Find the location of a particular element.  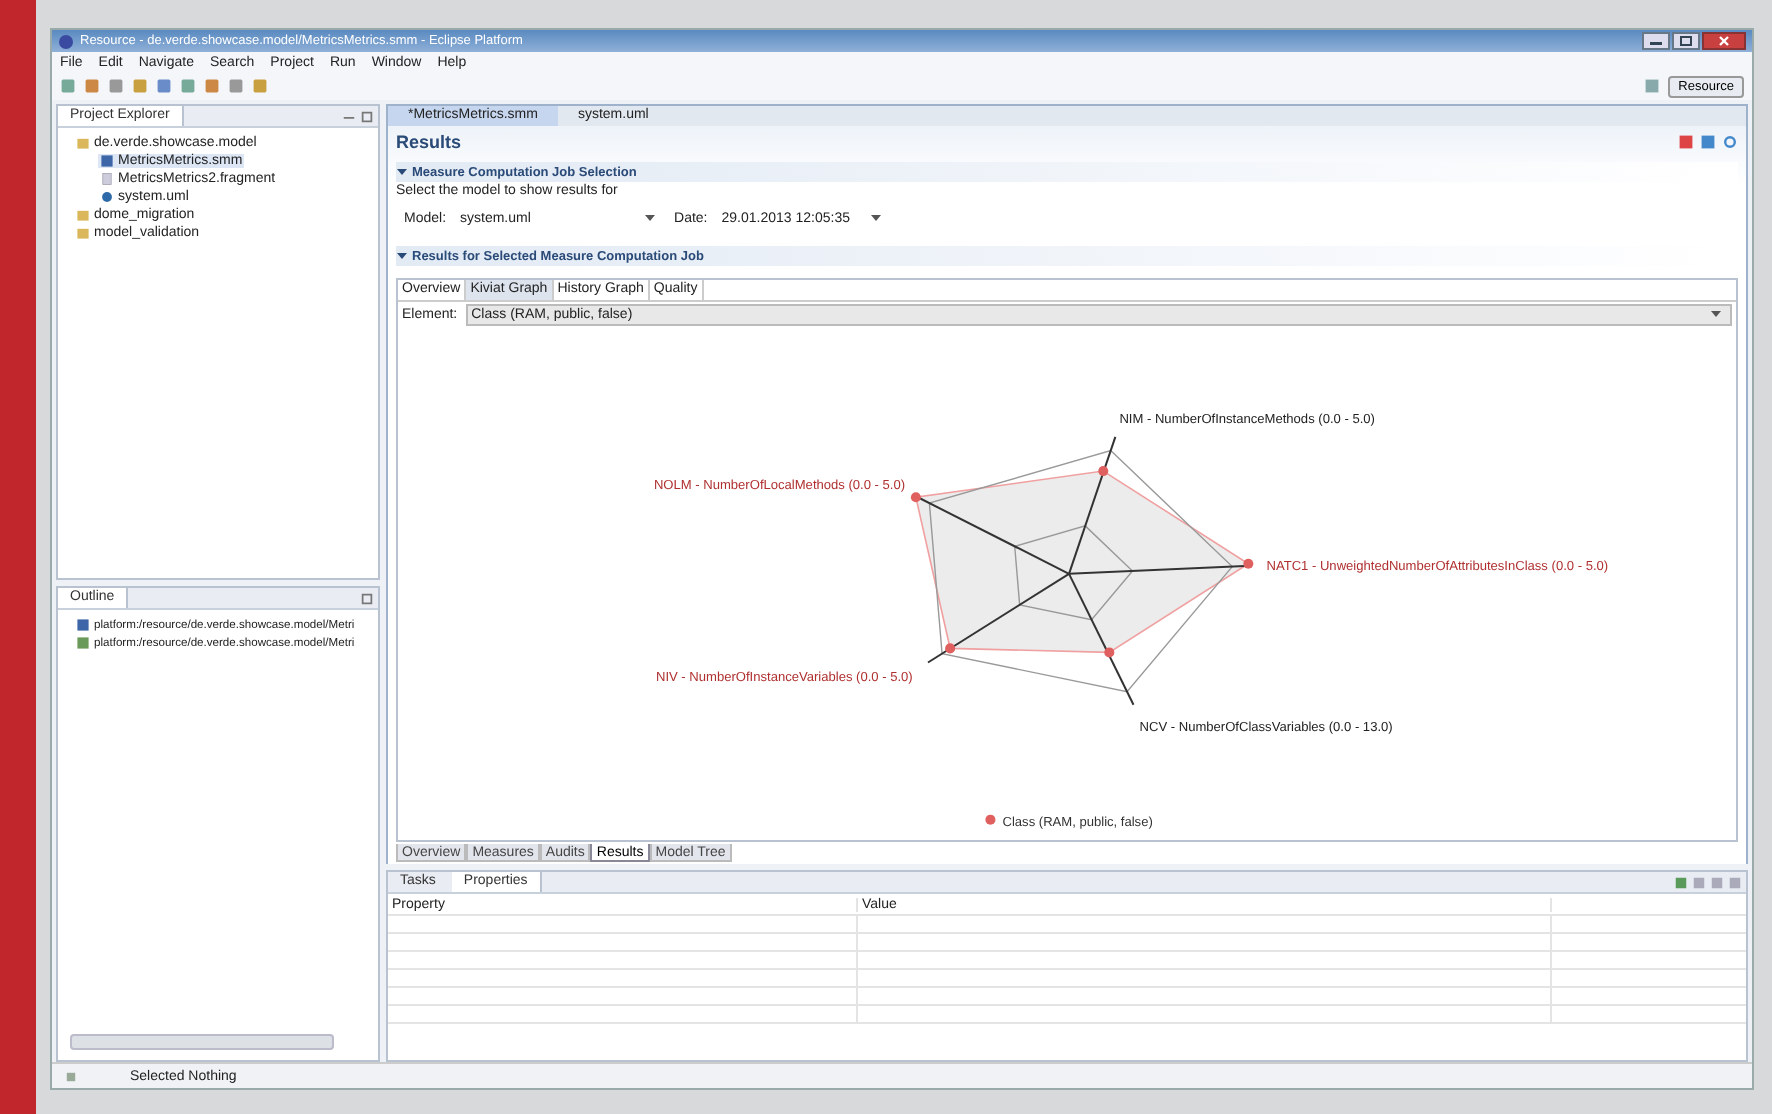

legend-marker is located at coordinates (990, 819).